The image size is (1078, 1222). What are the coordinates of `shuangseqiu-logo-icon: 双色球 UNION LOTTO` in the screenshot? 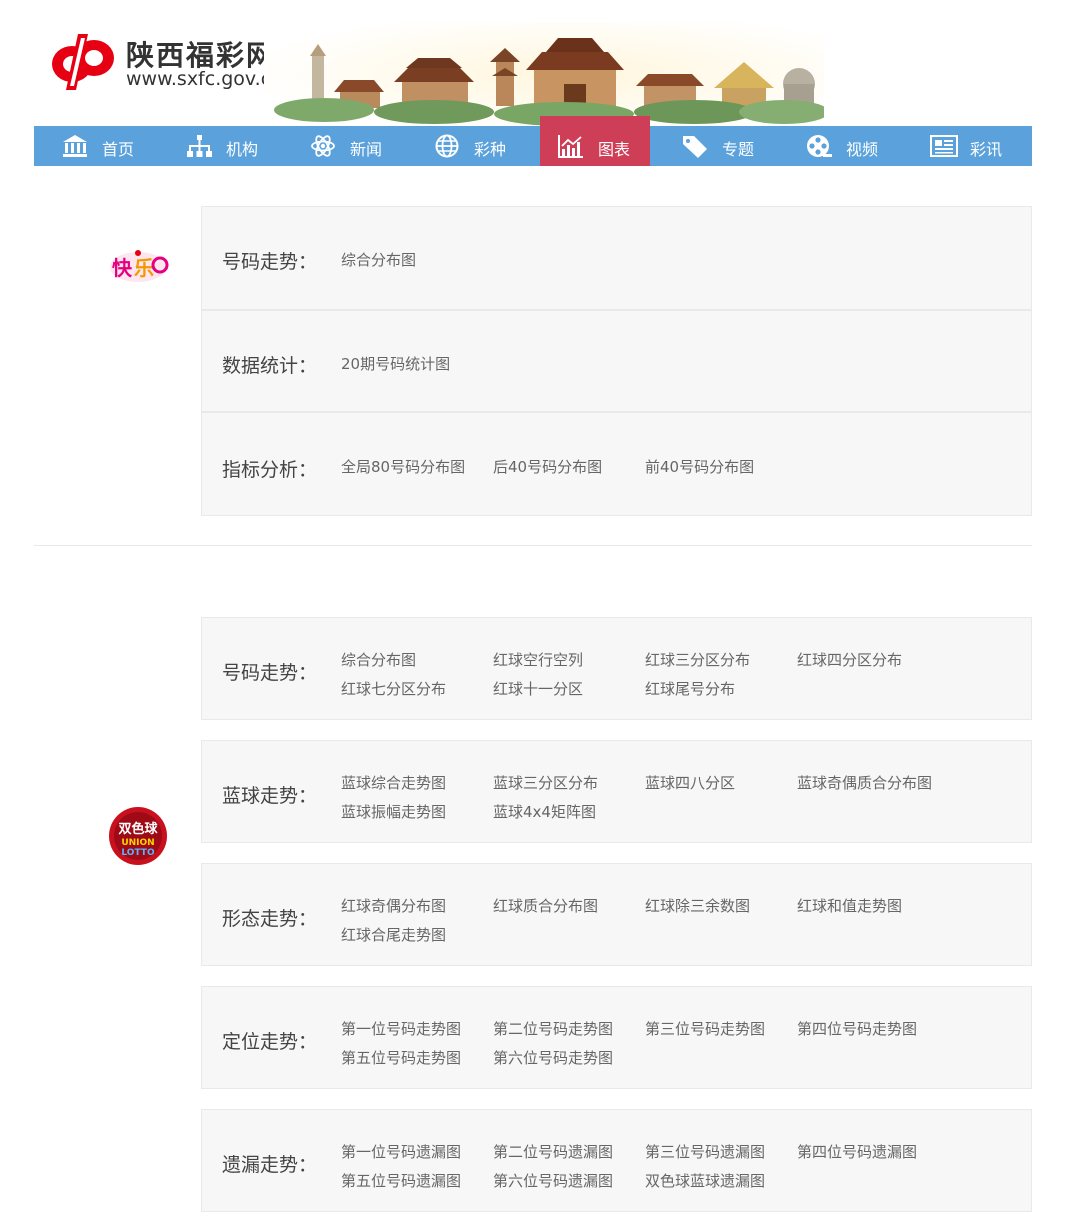 It's located at (138, 836).